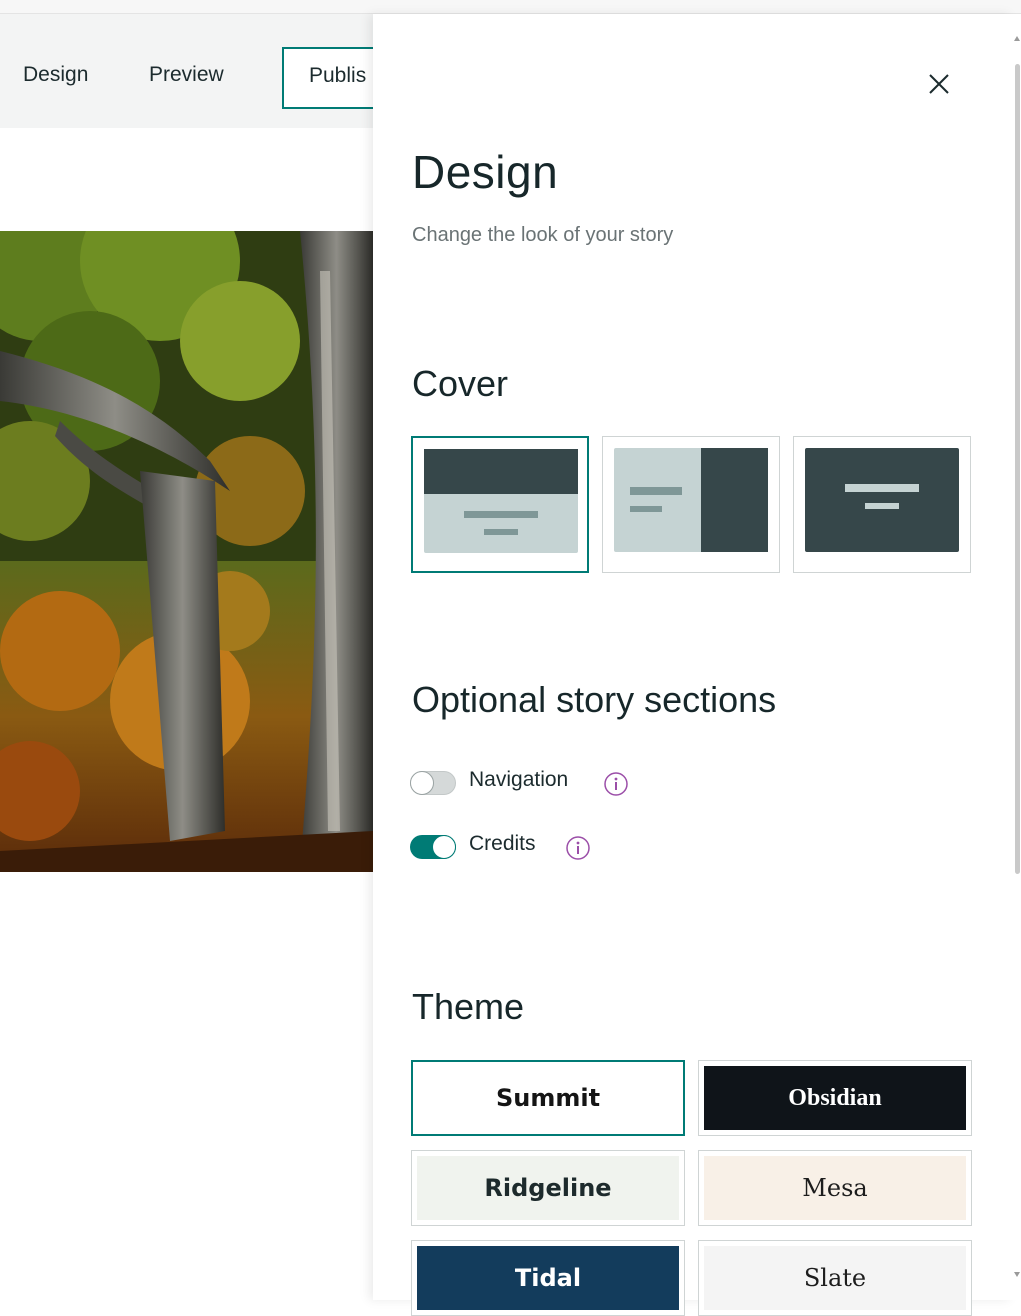 This screenshot has height=1316, width=1021. Describe the element at coordinates (882, 500) in the screenshot. I see `cover-full-thumbnail` at that location.